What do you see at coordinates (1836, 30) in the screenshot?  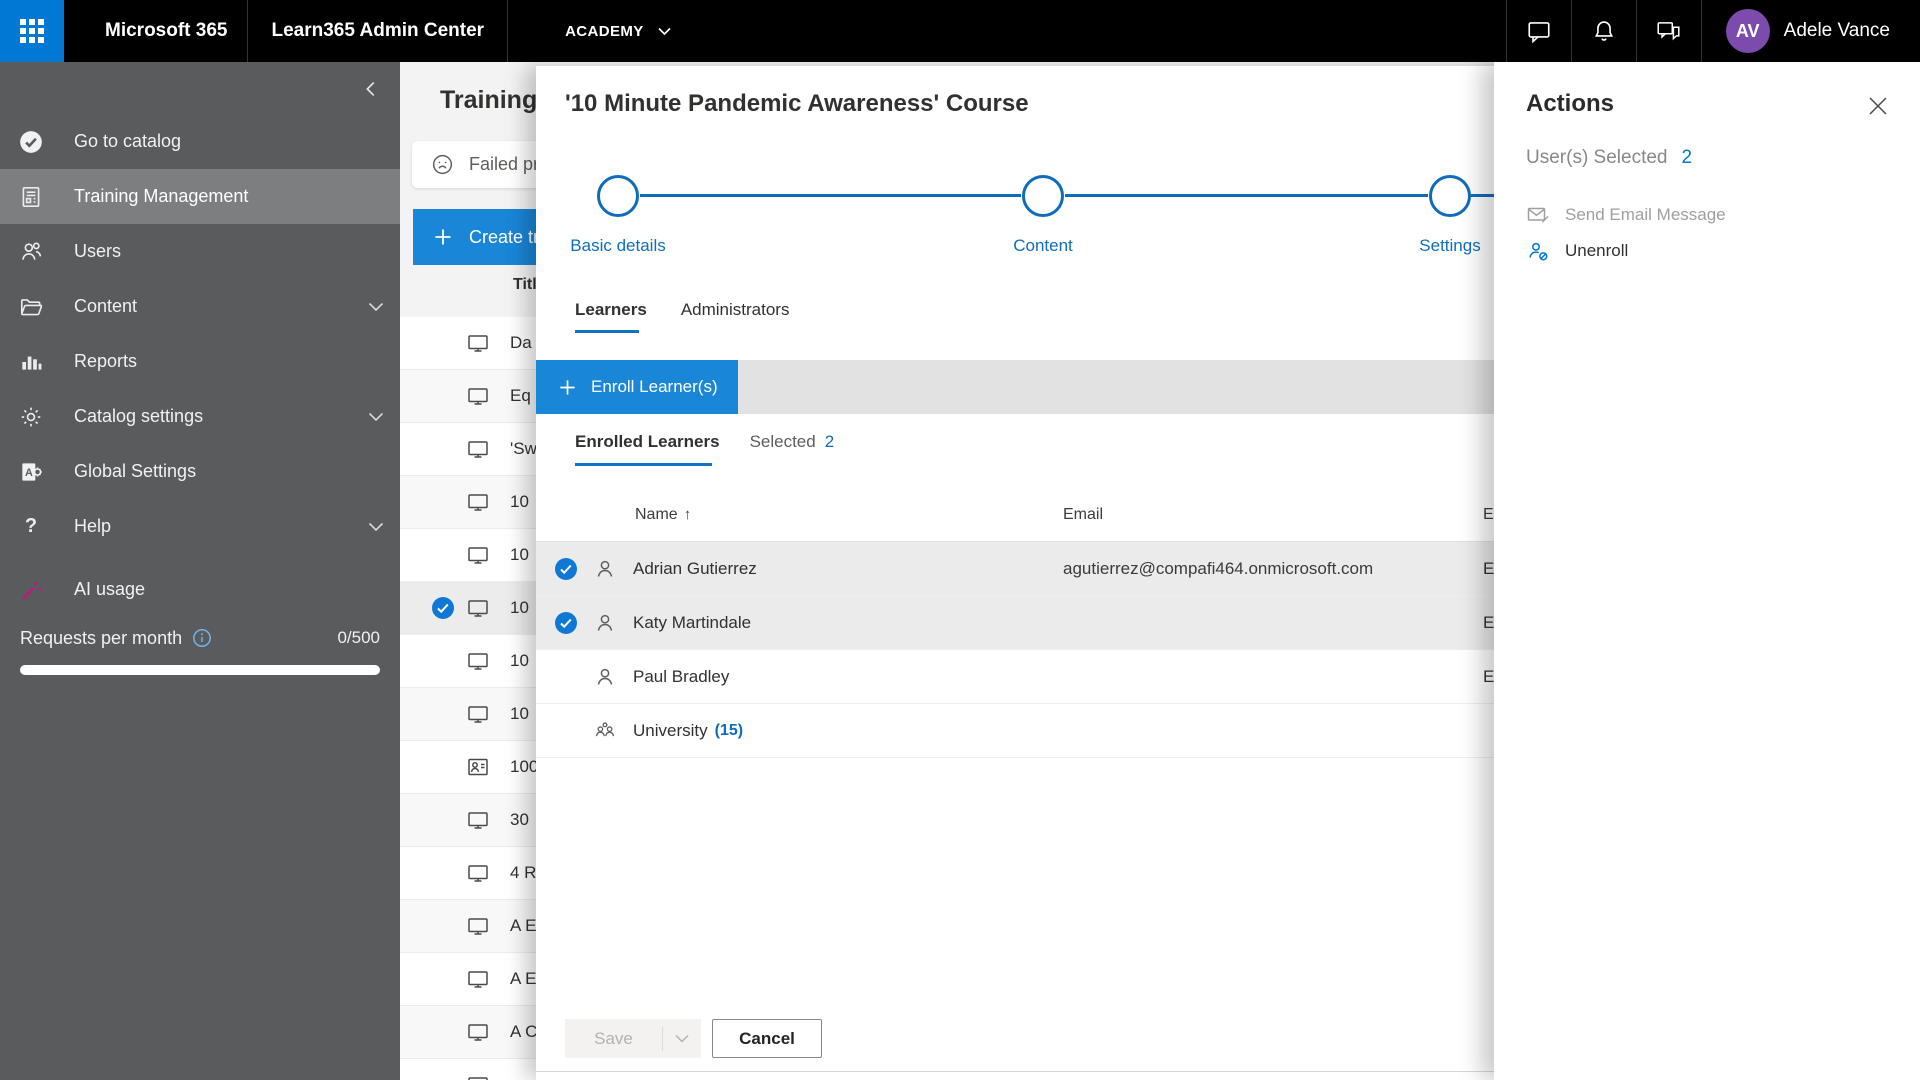 I see `user-name: Adele Vance` at bounding box center [1836, 30].